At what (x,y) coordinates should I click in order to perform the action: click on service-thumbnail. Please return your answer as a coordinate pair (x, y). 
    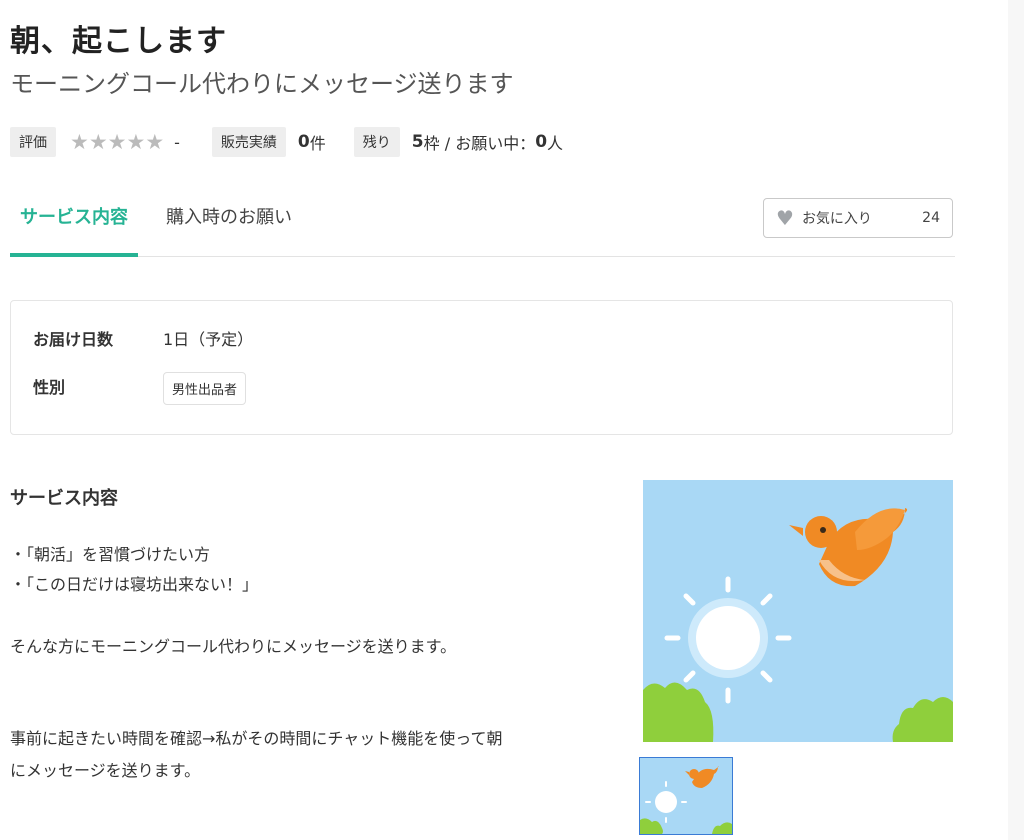
    Looking at the image, I should click on (686, 796).